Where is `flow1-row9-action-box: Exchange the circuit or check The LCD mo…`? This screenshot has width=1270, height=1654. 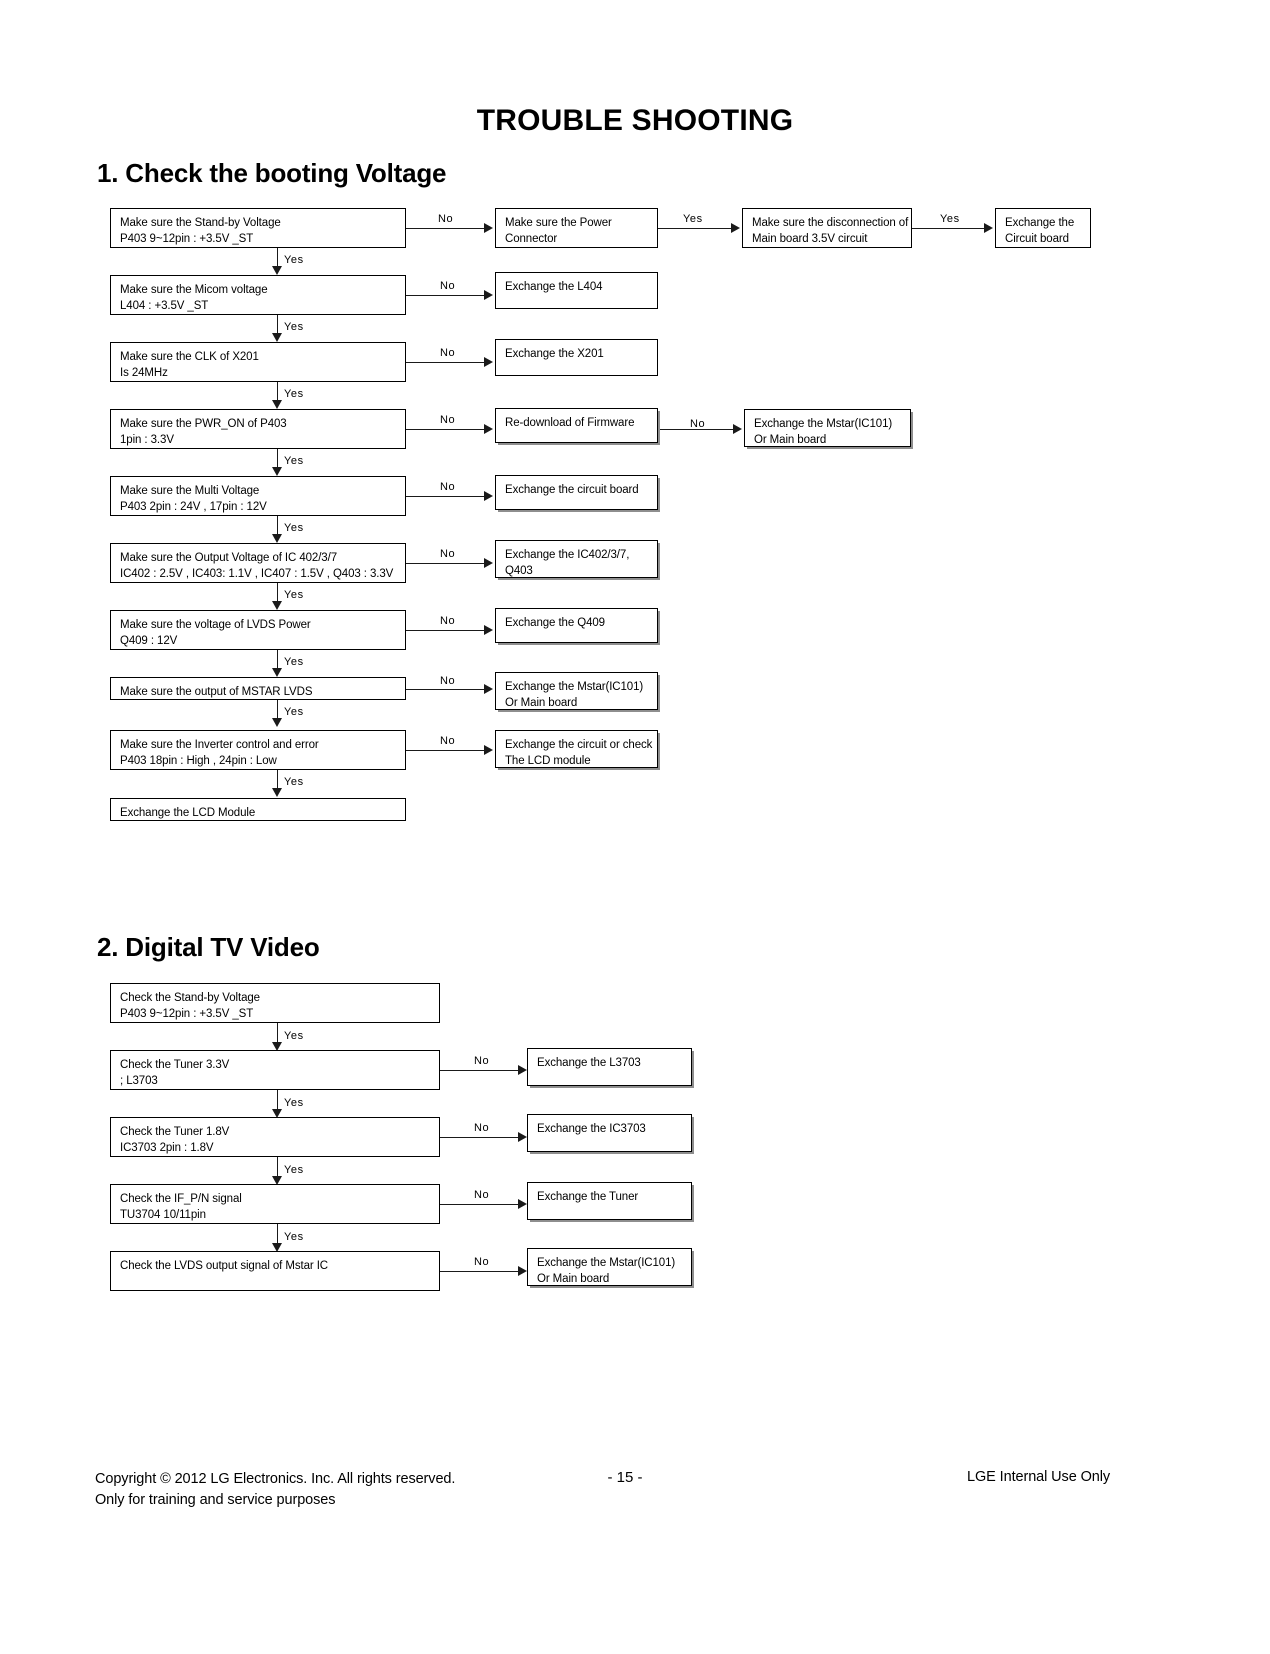 flow1-row9-action-box: Exchange the circuit or check The LCD mo… is located at coordinates (576, 749).